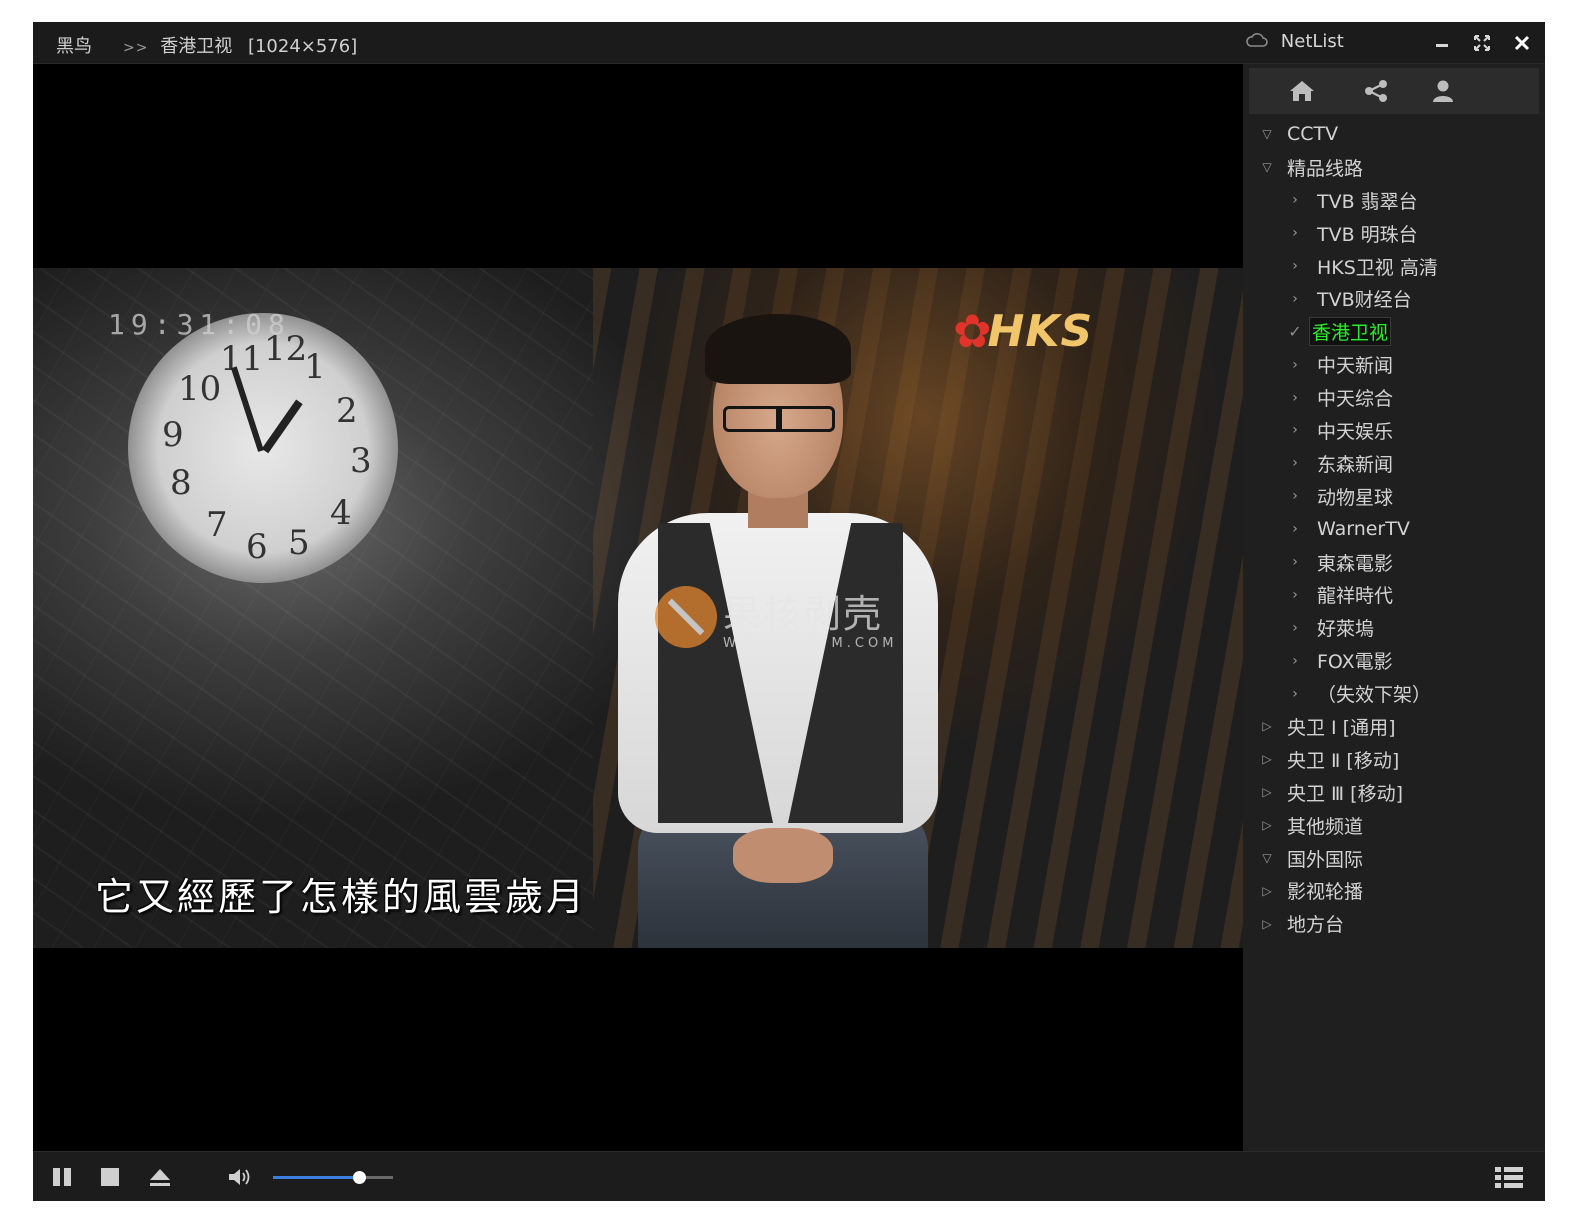 Image resolution: width=1576 pixels, height=1231 pixels. What do you see at coordinates (341, 897) in the screenshot?
I see `video-subtitle: 它又經歷了怎樣的風雲歲月` at bounding box center [341, 897].